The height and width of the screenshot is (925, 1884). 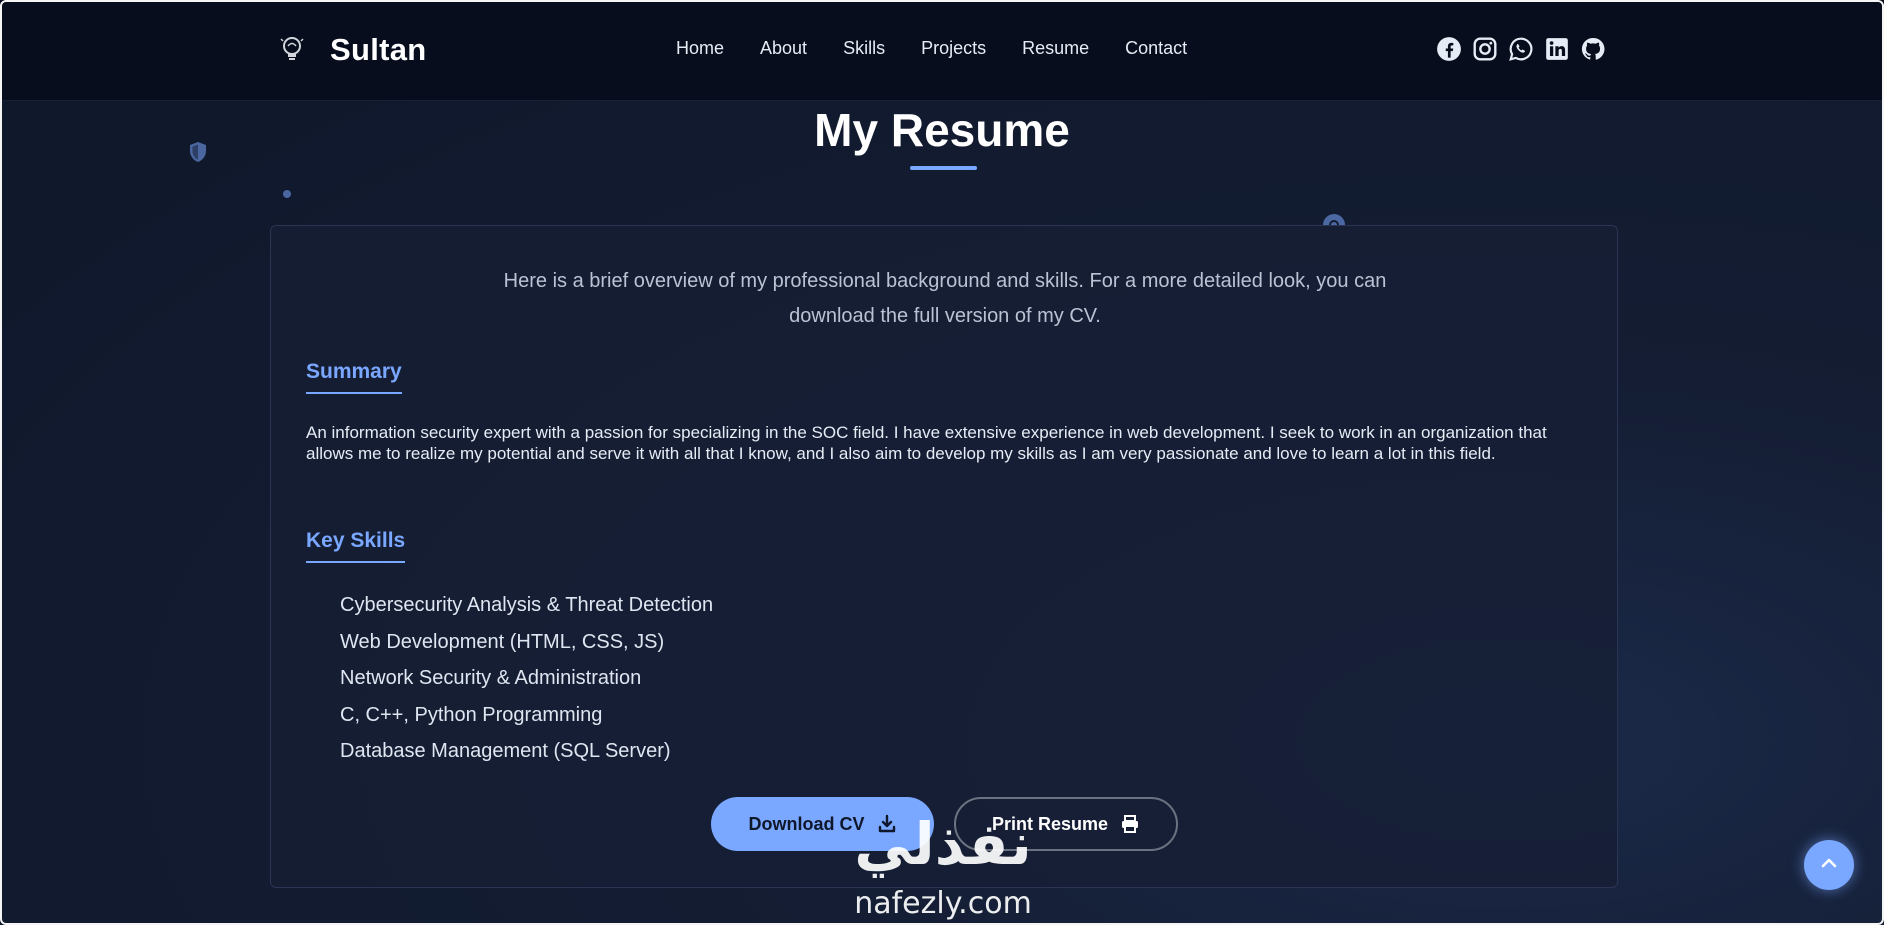 What do you see at coordinates (292, 50) in the screenshot?
I see `lightbulb-icon` at bounding box center [292, 50].